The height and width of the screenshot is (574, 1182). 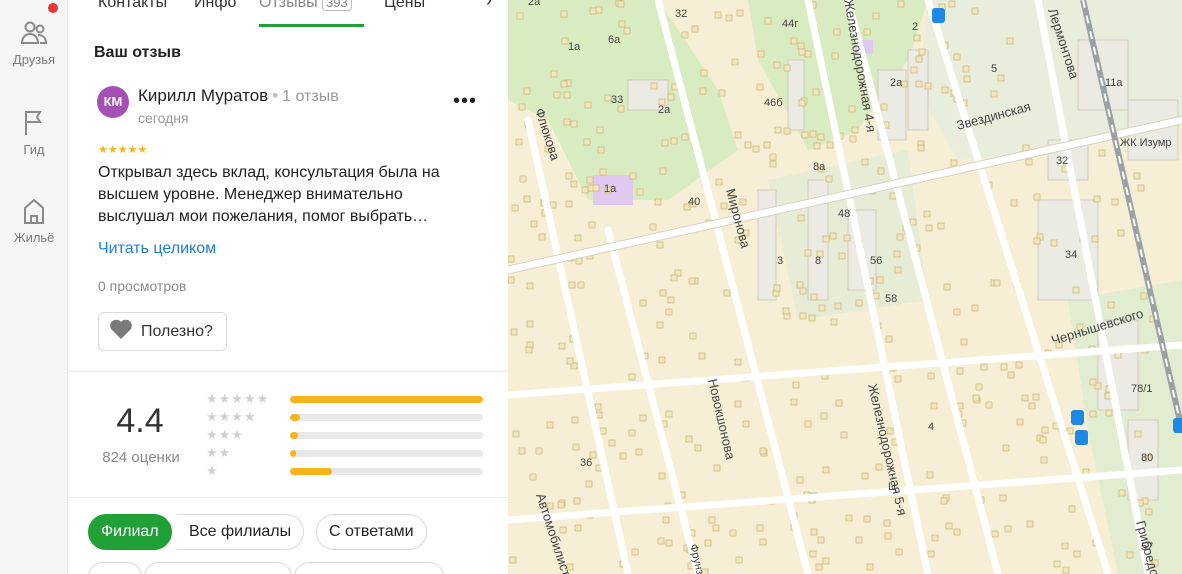 What do you see at coordinates (34, 132) in the screenshot?
I see `rail-item-guide: Гид` at bounding box center [34, 132].